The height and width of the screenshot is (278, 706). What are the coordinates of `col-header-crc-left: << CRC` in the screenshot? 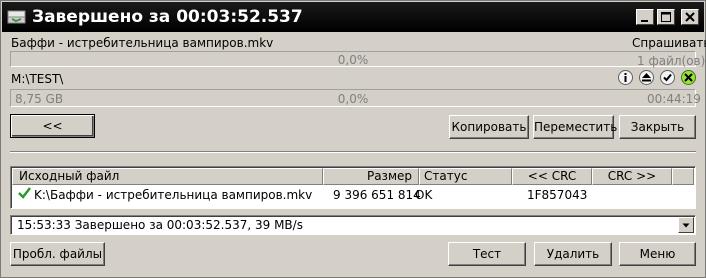 It's located at (552, 176).